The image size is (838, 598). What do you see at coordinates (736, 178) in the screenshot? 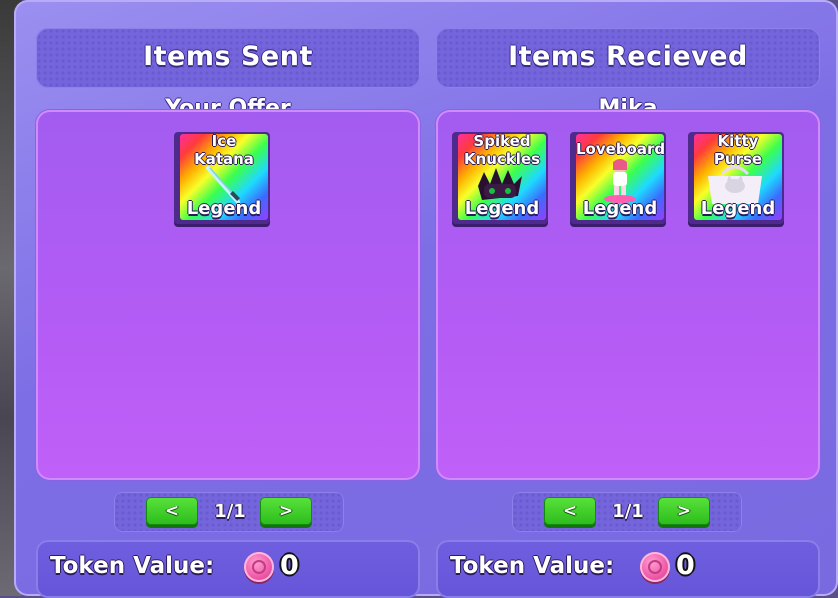
I see `item-card-kitty-purse: Kitty Purse Legend` at bounding box center [736, 178].